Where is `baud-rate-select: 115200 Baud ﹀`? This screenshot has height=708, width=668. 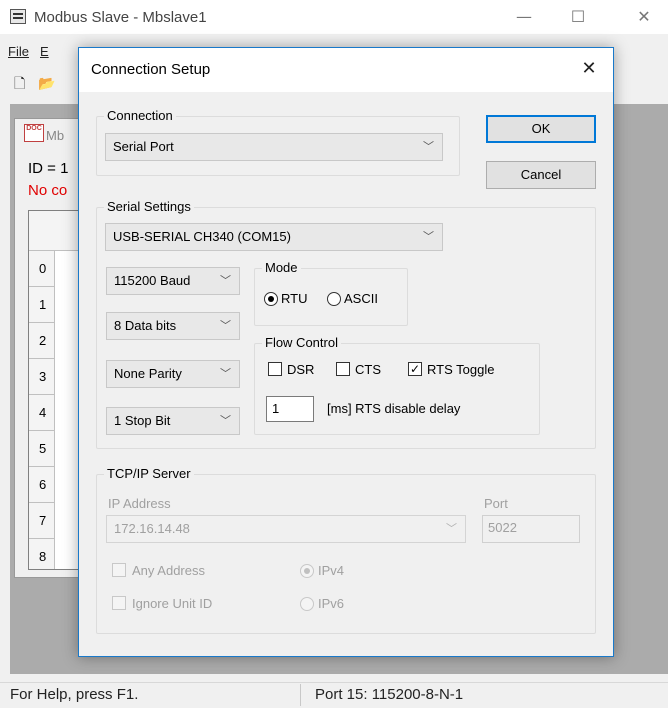 baud-rate-select: 115200 Baud ﹀ is located at coordinates (173, 281).